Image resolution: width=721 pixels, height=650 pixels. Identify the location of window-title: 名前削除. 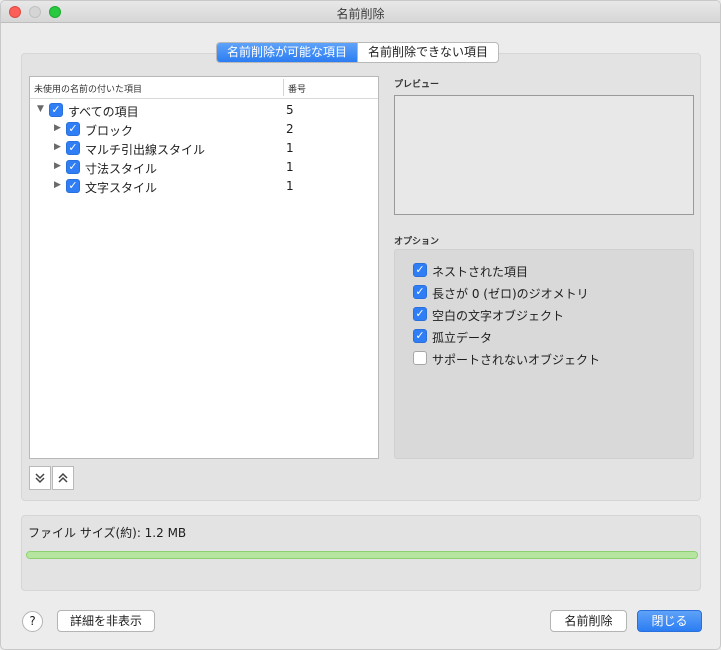
(360, 14).